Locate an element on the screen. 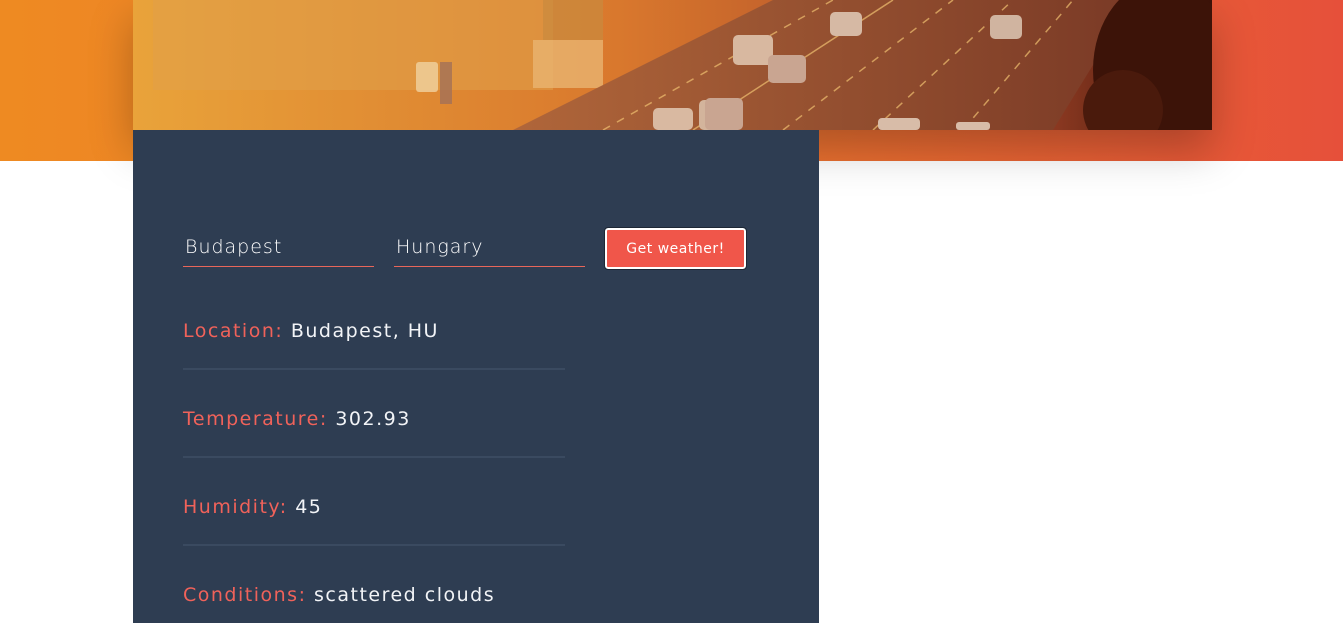 This screenshot has width=1343, height=623. conditions-row: Conditions: scattered clouds is located at coordinates (374, 595).